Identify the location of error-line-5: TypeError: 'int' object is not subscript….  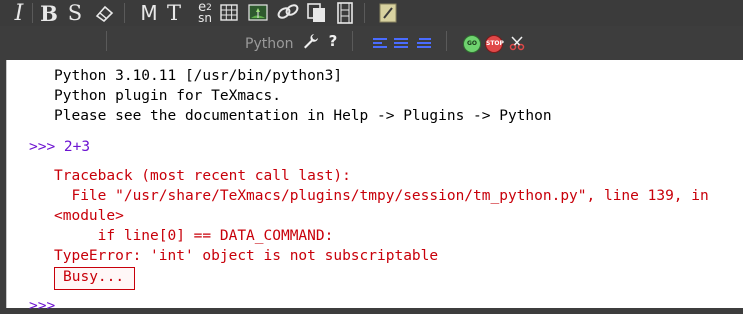
(246, 256).